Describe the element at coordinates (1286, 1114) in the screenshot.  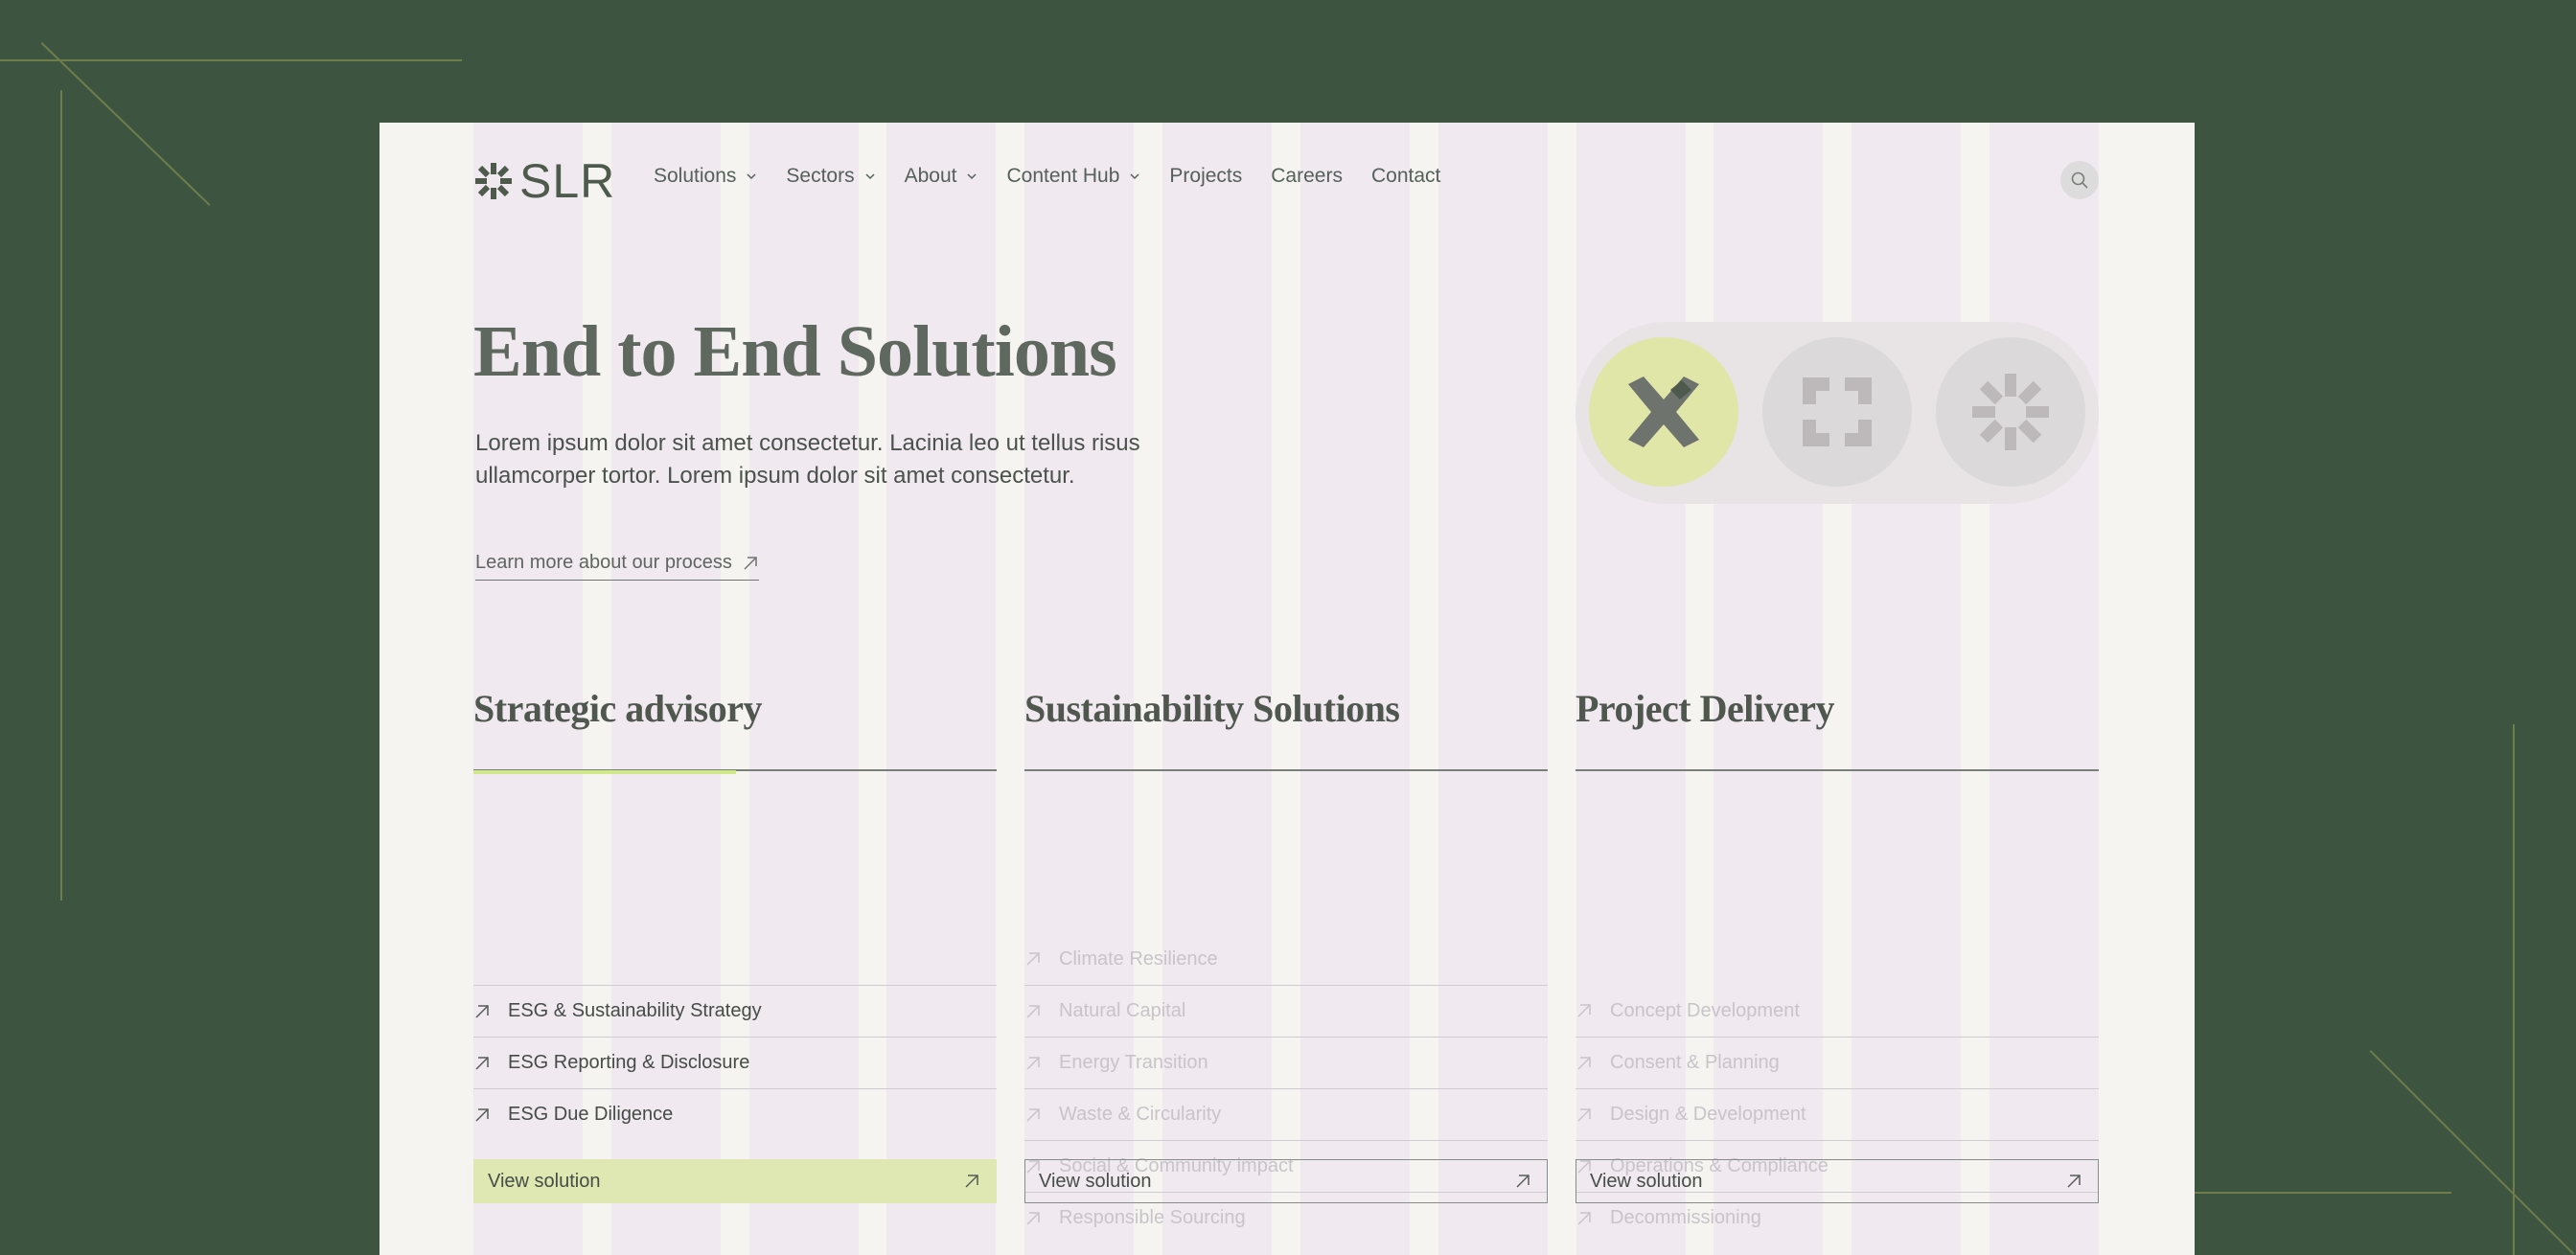
I see `list-item: Waste & Circularity` at that location.